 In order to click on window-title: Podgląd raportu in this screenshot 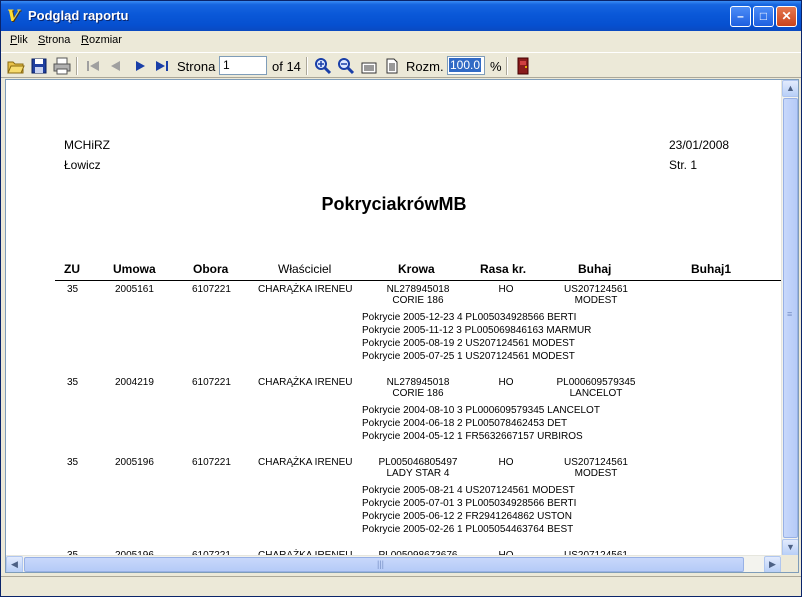, I will do `click(78, 15)`.